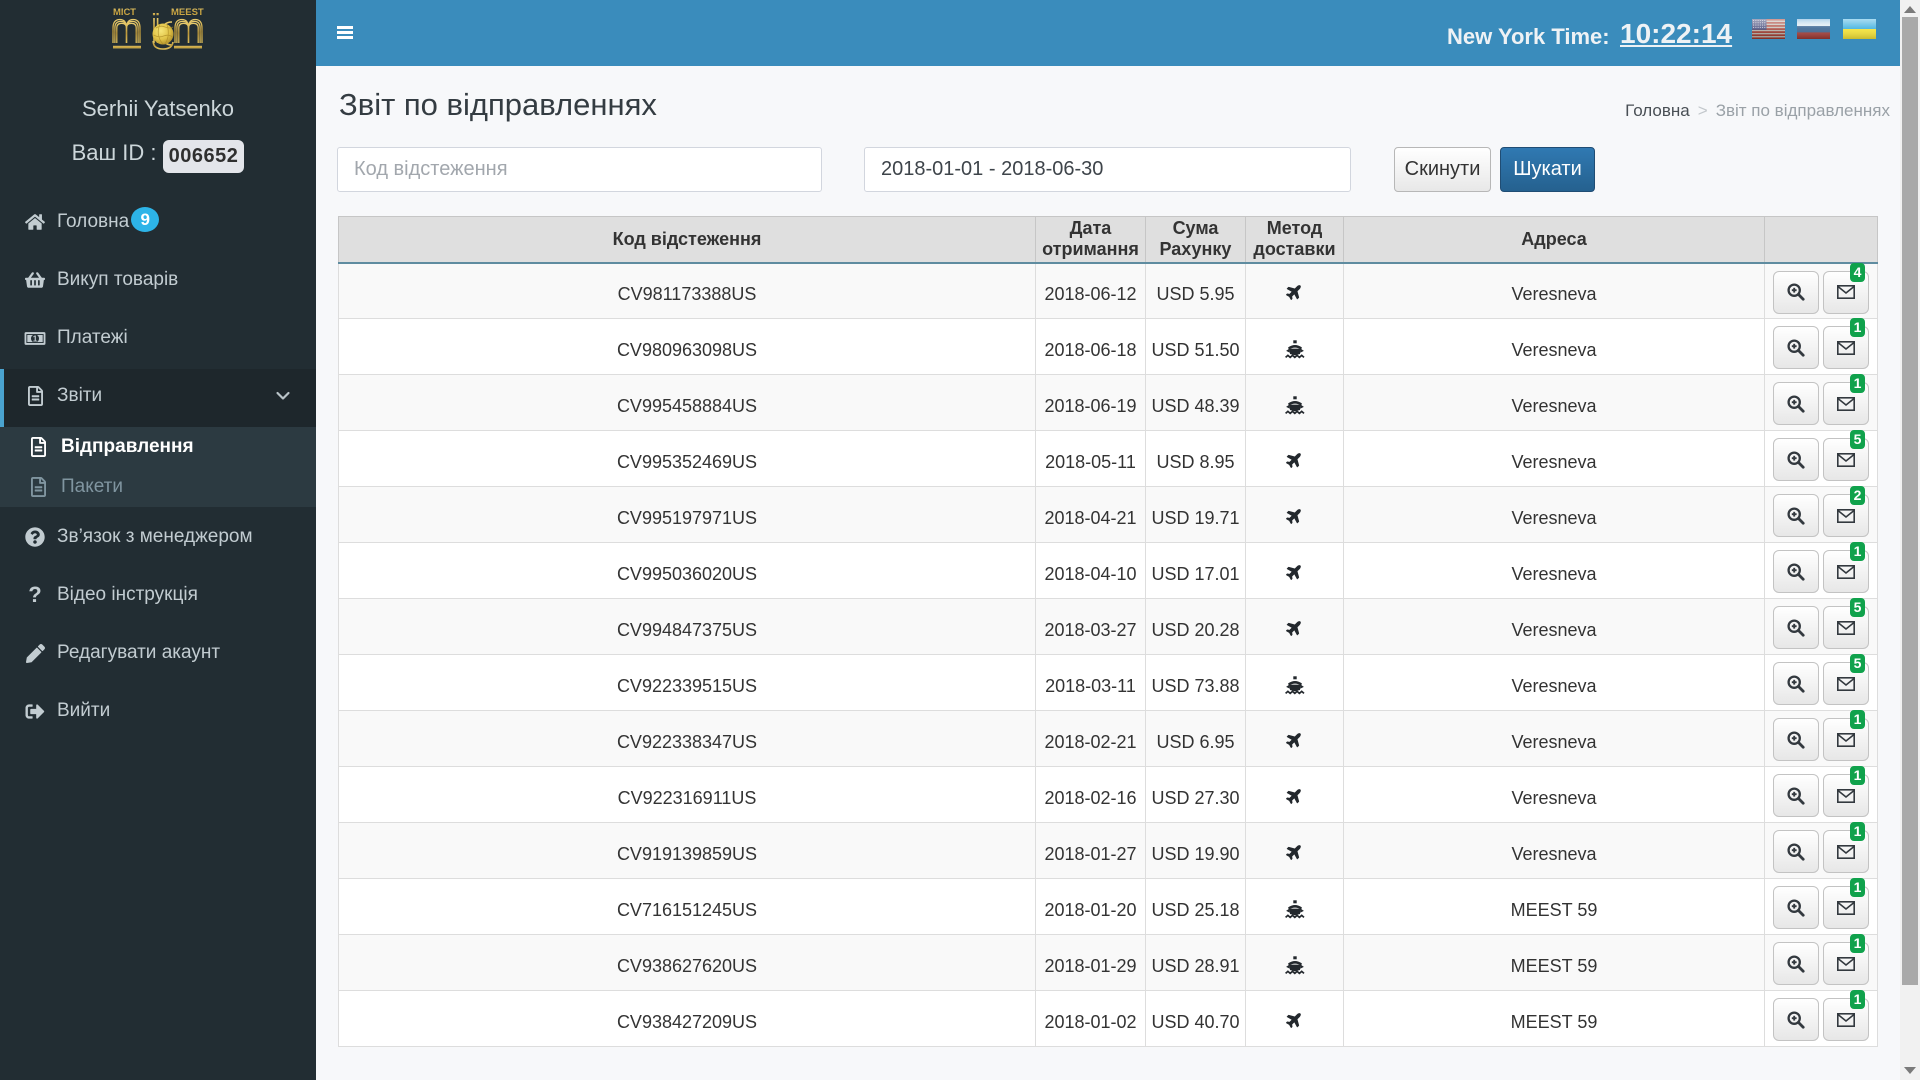 The width and height of the screenshot is (1920, 1080). I want to click on svg-text: МІСТ, so click(124, 12).